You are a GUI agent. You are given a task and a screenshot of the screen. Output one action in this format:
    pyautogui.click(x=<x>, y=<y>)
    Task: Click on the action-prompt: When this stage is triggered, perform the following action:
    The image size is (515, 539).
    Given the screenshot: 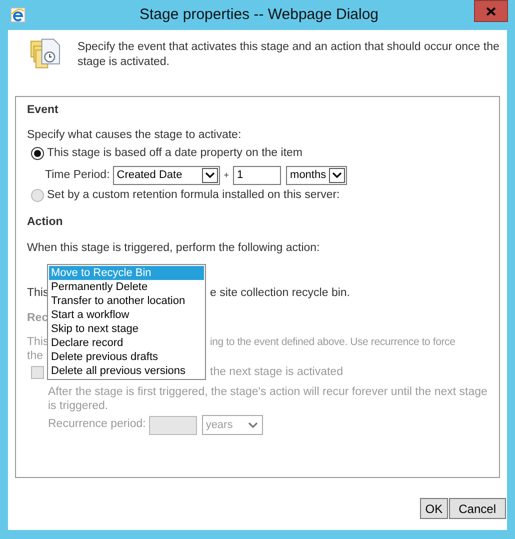 What is the action you would take?
    pyautogui.click(x=174, y=248)
    